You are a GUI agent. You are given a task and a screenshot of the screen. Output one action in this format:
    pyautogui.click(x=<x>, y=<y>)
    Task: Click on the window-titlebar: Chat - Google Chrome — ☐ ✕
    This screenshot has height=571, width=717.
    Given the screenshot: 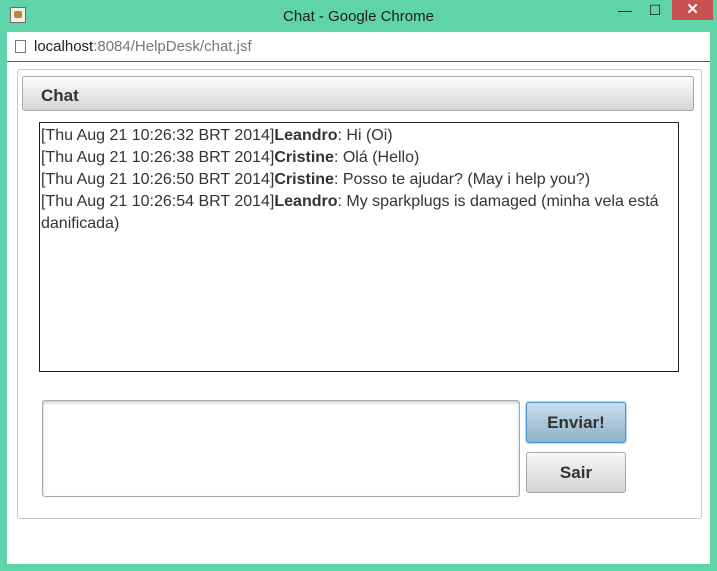 What is the action you would take?
    pyautogui.click(x=358, y=16)
    